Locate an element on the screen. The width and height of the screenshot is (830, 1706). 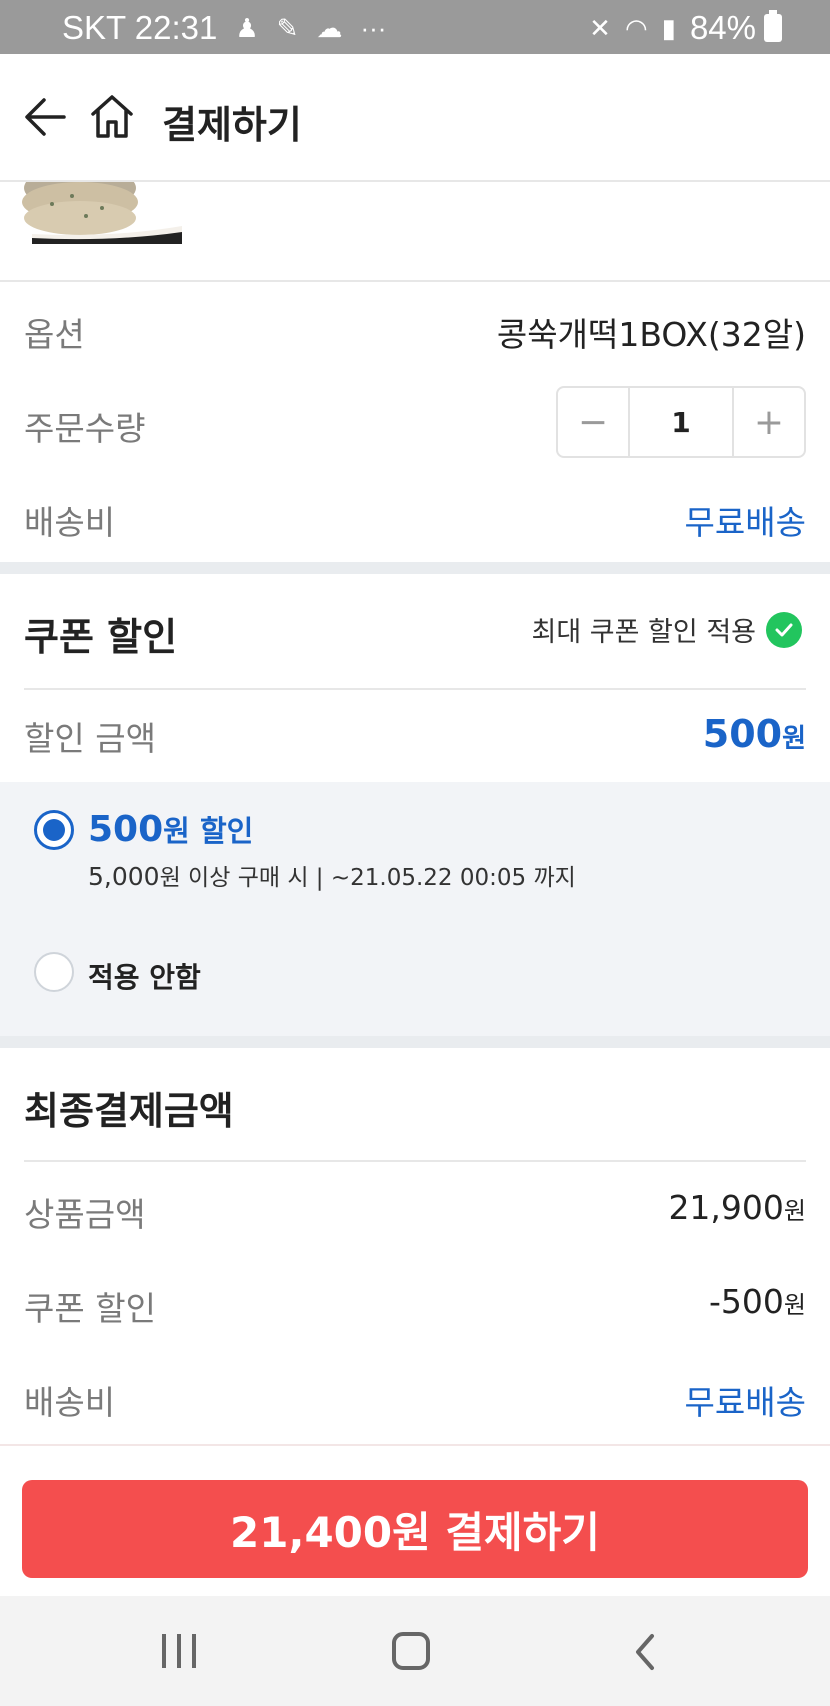
shipping-value: 무료배송 is located at coordinates (745, 522).